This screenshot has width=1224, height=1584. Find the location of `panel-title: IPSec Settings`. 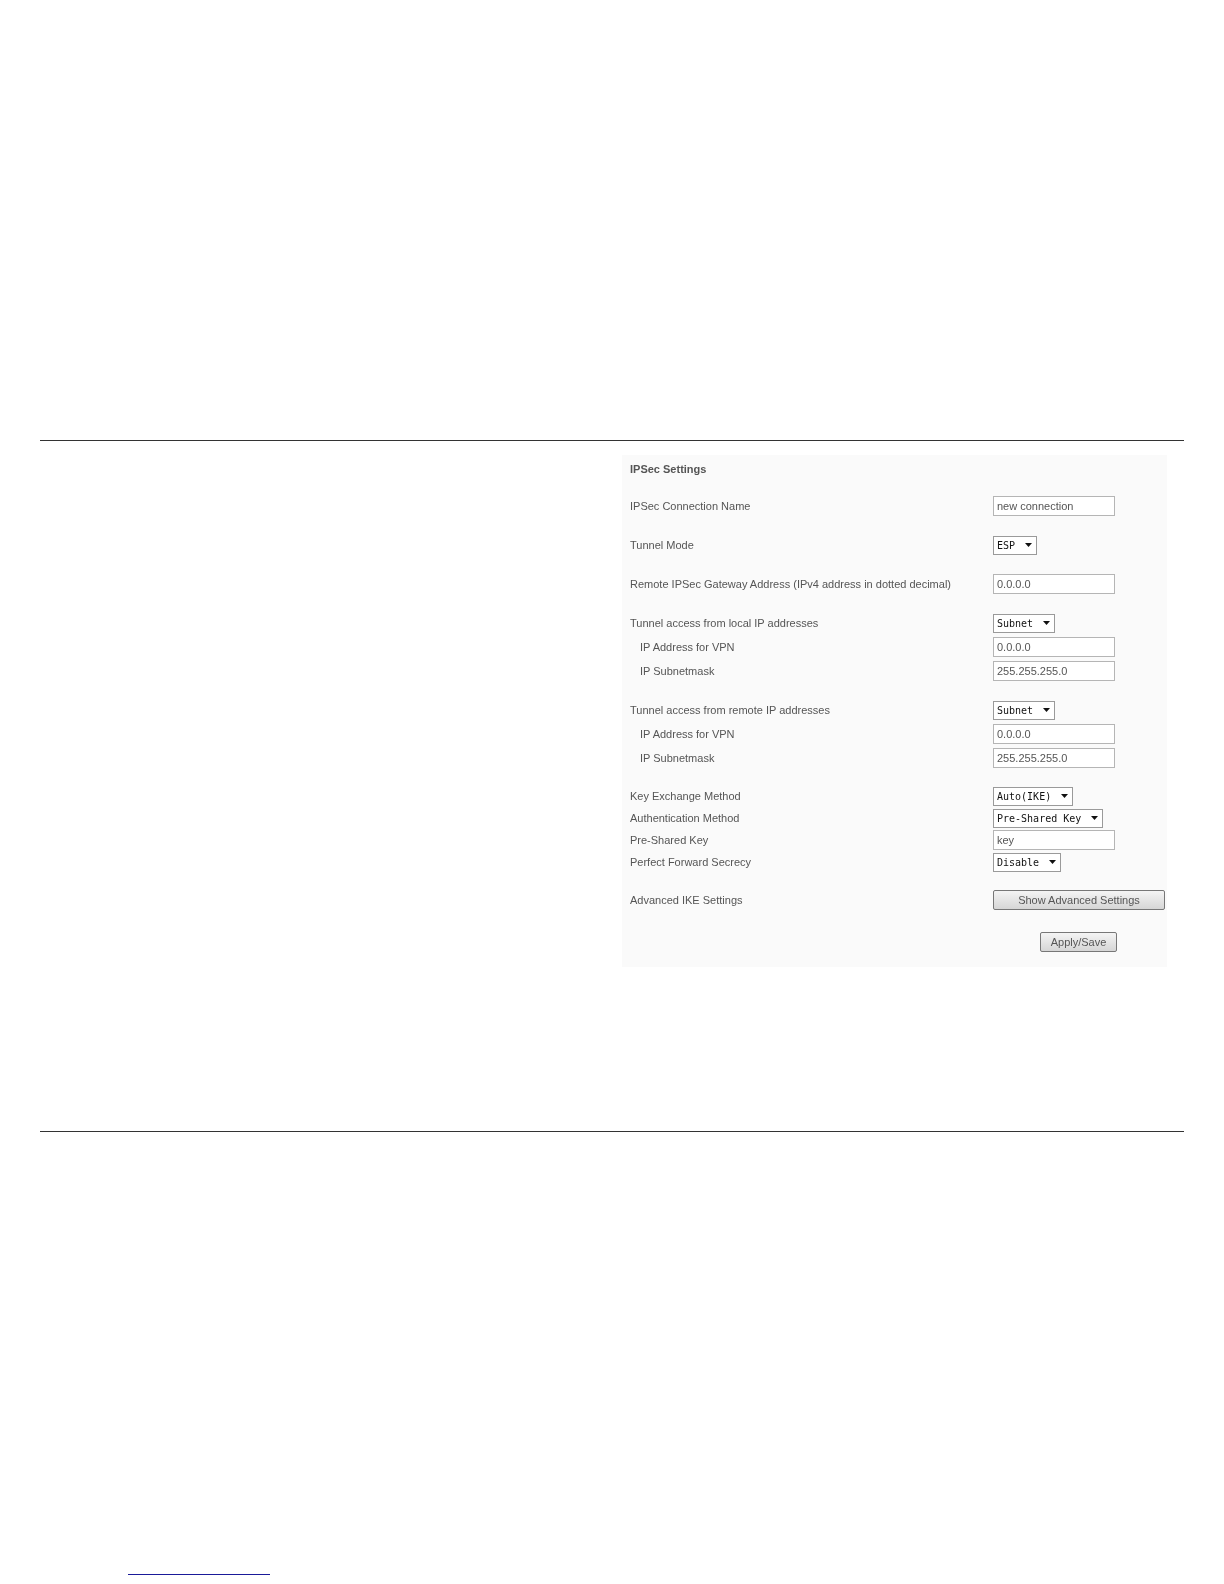

panel-title: IPSec Settings is located at coordinates (669, 469).